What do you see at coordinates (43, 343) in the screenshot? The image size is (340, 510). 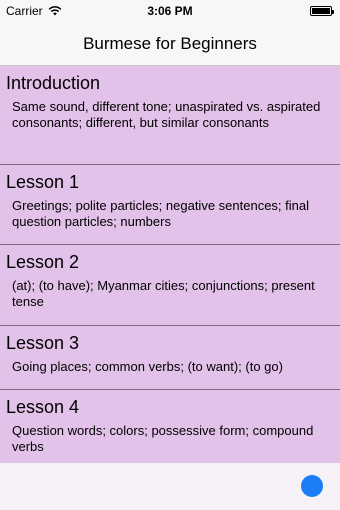 I see `lesson-title: Lesson 3` at bounding box center [43, 343].